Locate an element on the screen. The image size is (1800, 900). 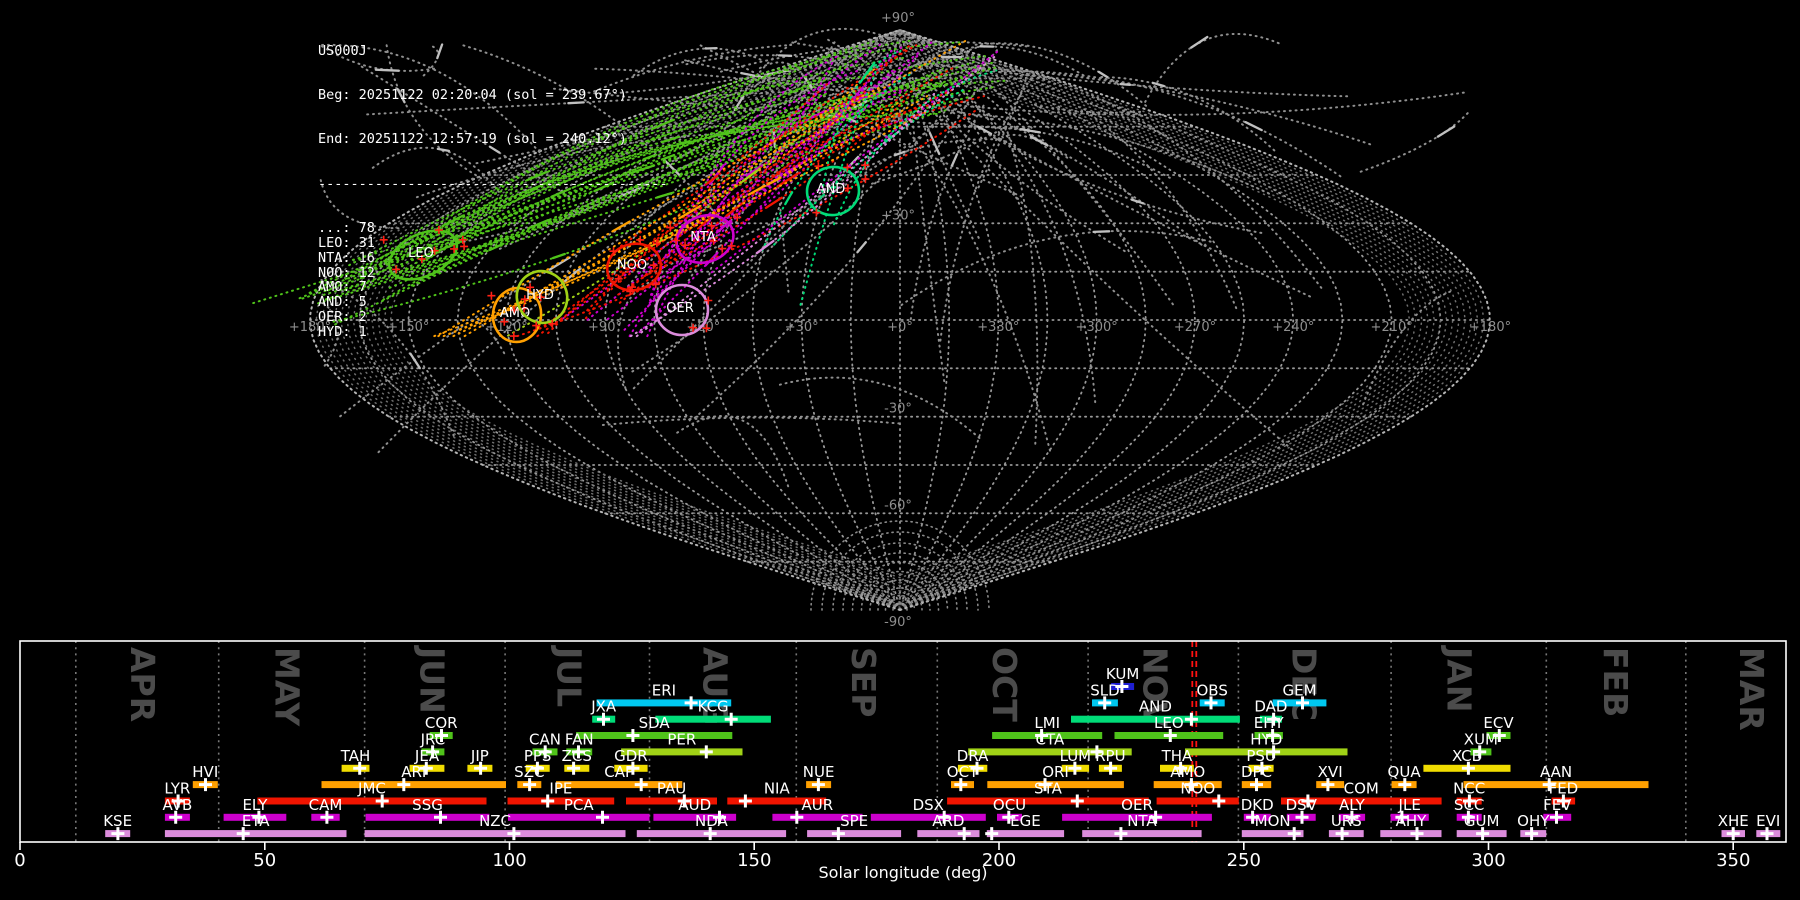
sky-label-lon: +0° is located at coordinates (900, 327).